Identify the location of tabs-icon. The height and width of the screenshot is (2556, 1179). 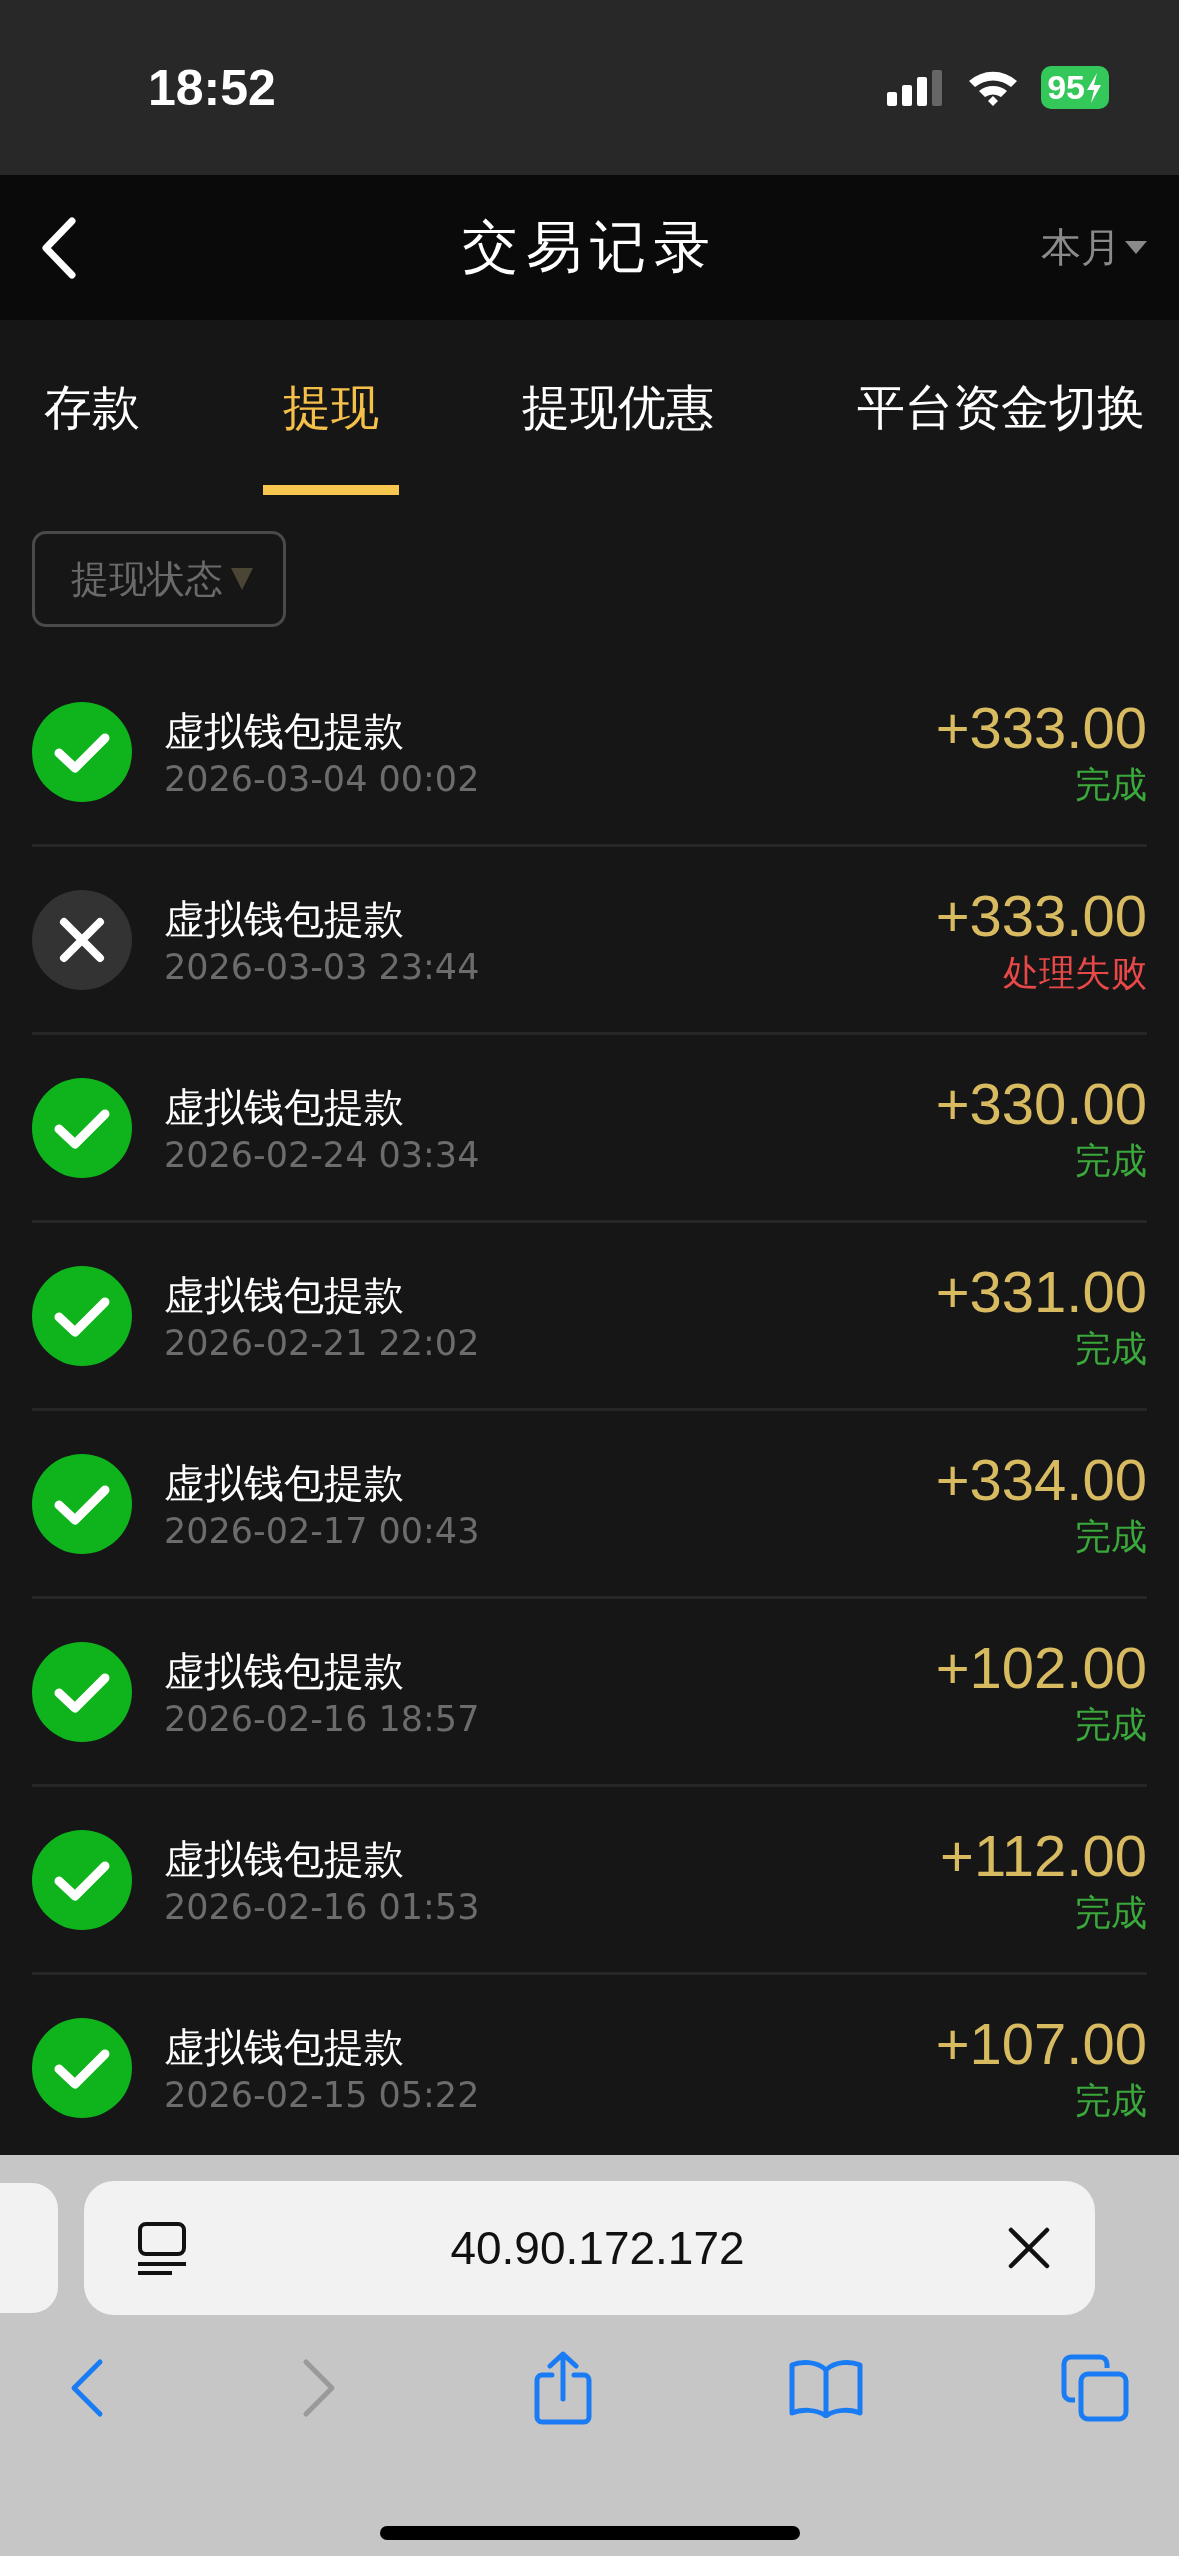
(1095, 2388).